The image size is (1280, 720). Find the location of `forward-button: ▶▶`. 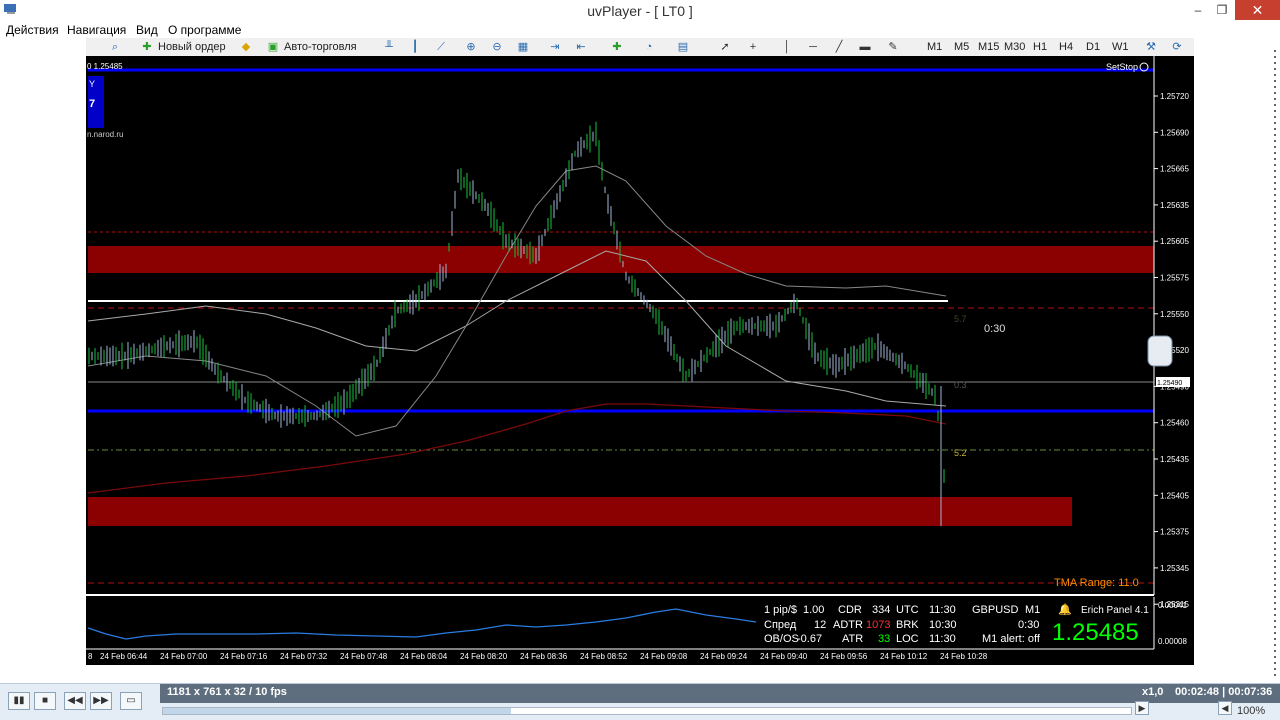

forward-button: ▶▶ is located at coordinates (101, 701).